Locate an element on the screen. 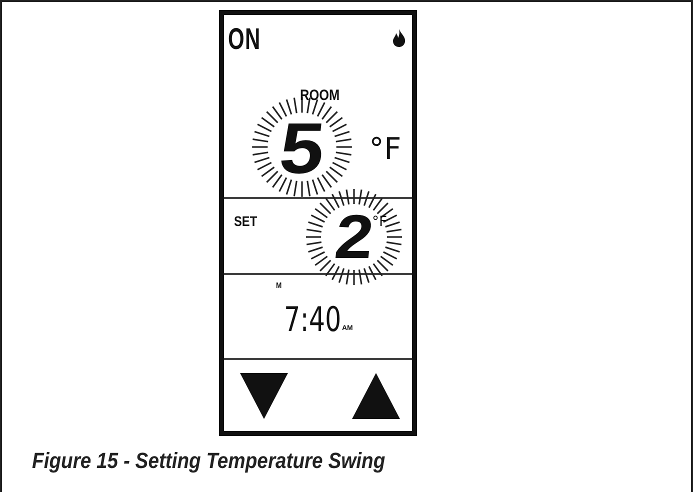 The image size is (693, 492). room-label: ROOM is located at coordinates (320, 95).